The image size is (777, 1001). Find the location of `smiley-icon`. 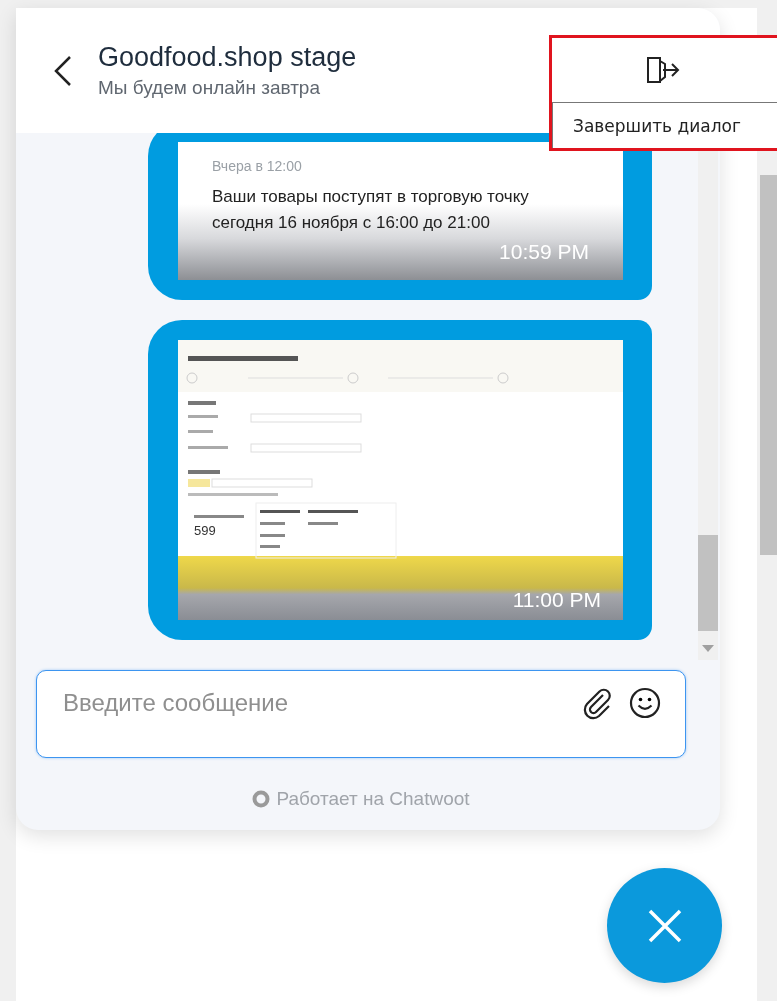

smiley-icon is located at coordinates (645, 703).